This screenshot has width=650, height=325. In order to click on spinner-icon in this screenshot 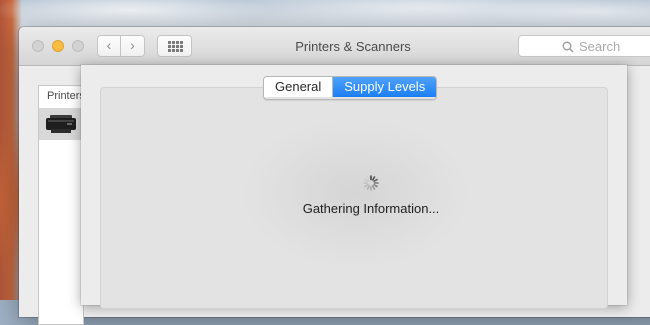, I will do `click(371, 183)`.